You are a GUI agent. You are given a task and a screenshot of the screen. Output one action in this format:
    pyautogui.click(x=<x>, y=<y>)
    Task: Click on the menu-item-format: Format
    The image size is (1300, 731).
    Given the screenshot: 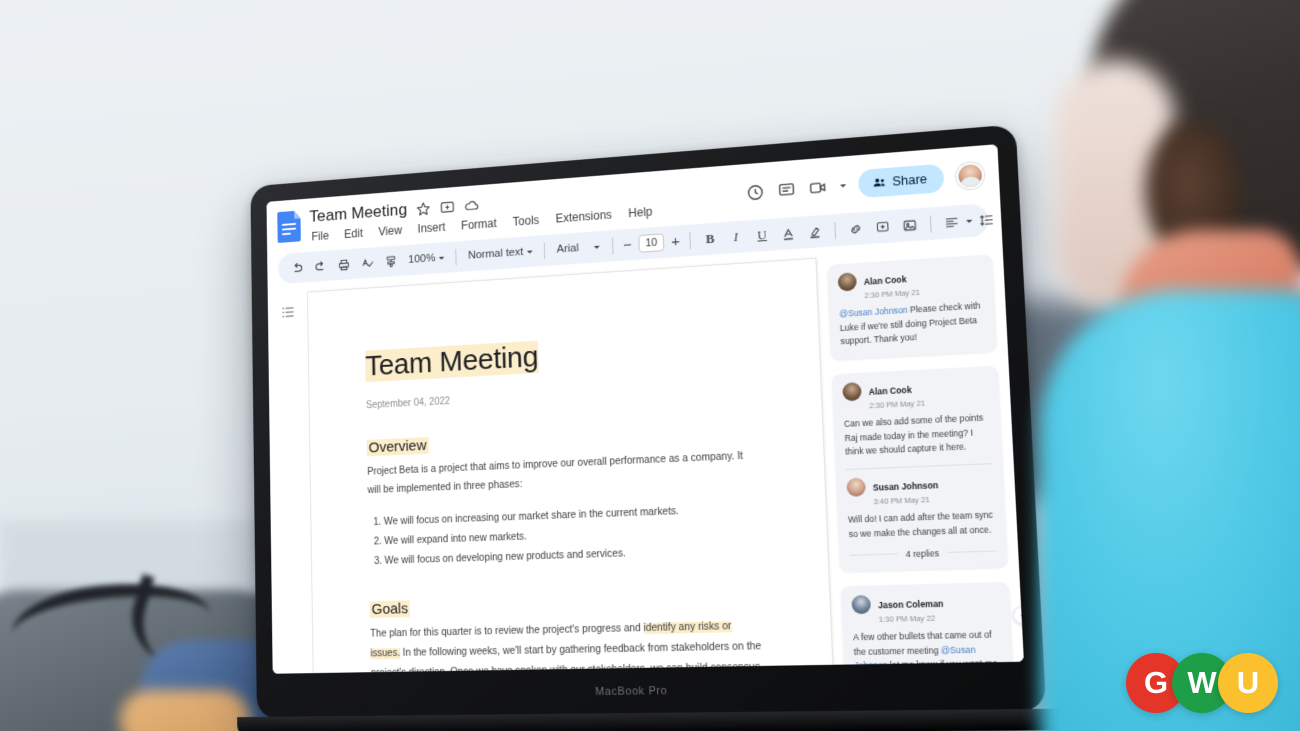 What is the action you would take?
    pyautogui.click(x=479, y=224)
    